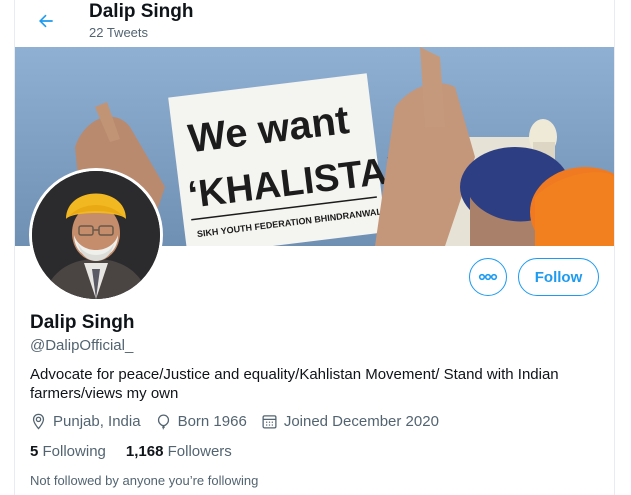 The height and width of the screenshot is (495, 631). Describe the element at coordinates (82, 345) in the screenshot. I see `profile-handle: @DalipOfficial_` at that location.